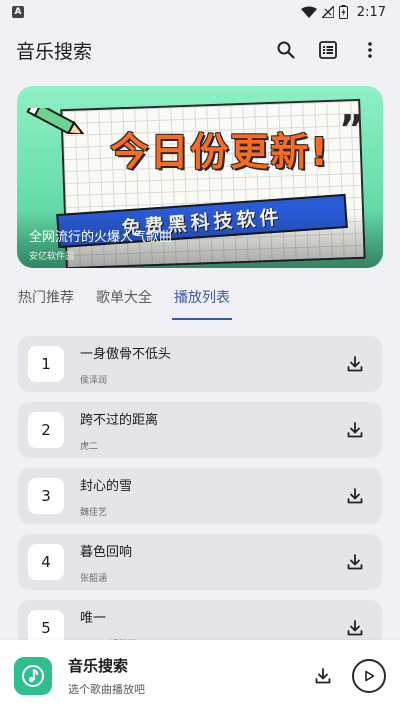 This screenshot has height=712, width=400. I want to click on search-icon, so click(286, 50).